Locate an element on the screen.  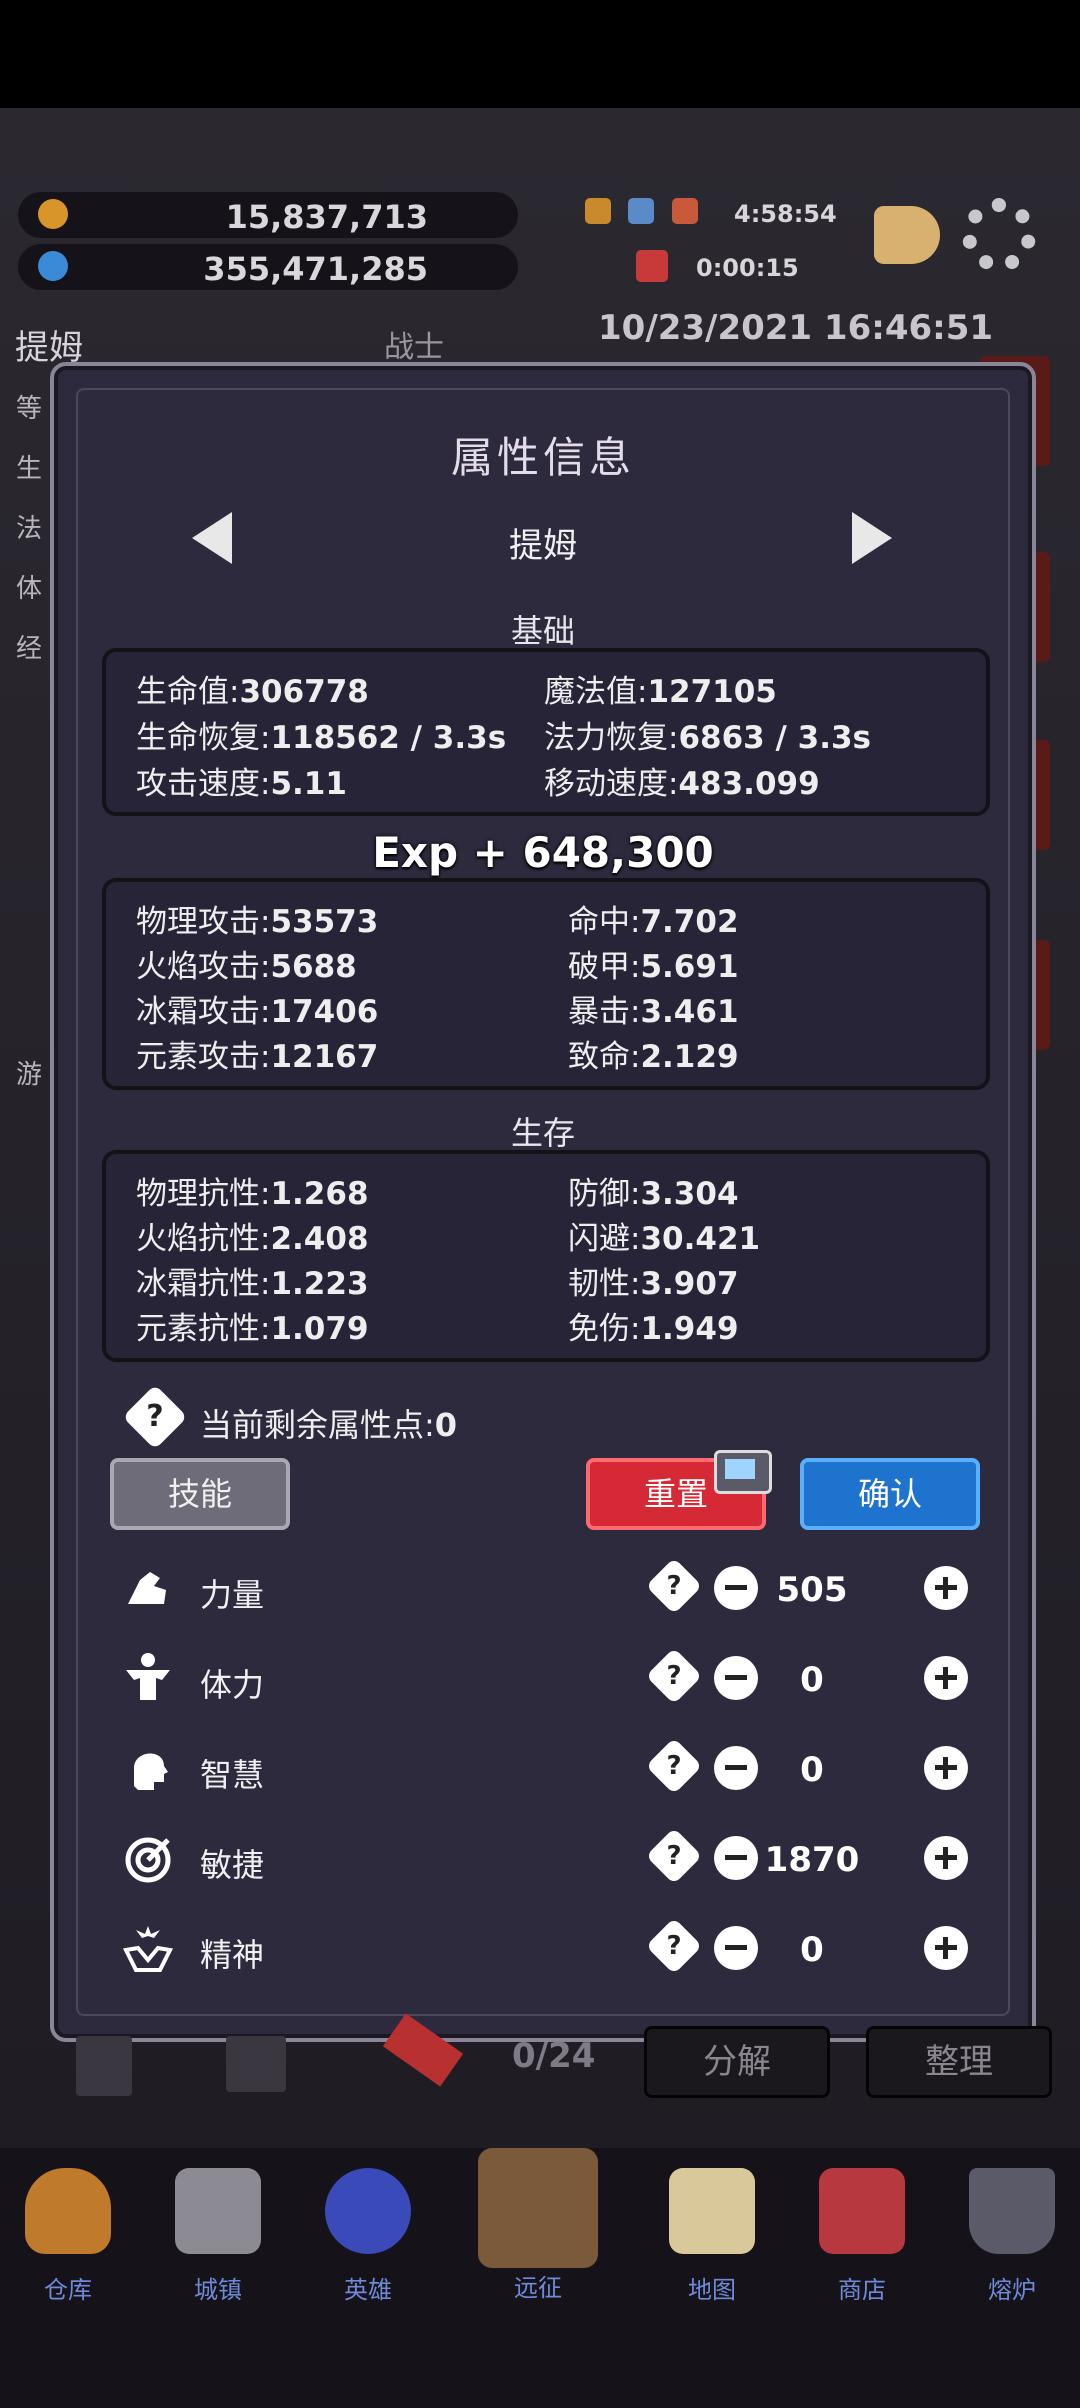
nav-map: 地图 is located at coordinates (712, 2236).